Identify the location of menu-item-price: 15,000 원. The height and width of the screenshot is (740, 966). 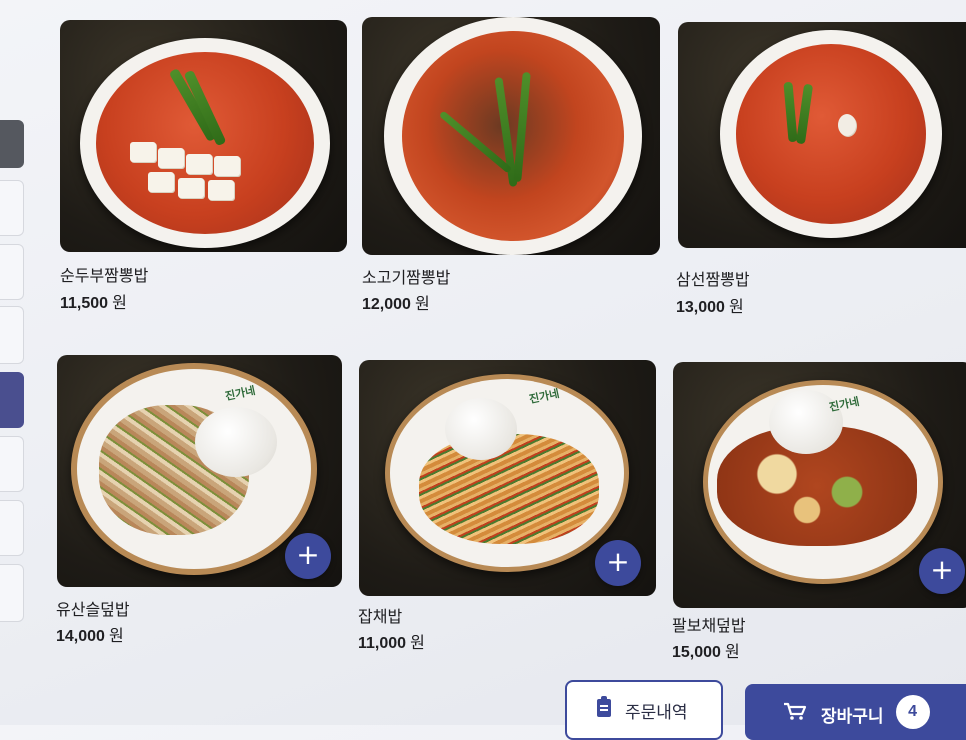
(706, 652).